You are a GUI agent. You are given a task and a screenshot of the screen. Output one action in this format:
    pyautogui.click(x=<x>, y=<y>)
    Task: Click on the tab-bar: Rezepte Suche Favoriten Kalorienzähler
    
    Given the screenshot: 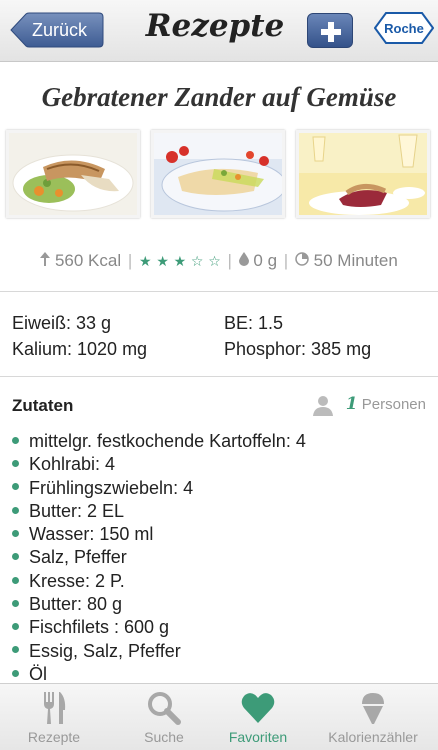 What is the action you would take?
    pyautogui.click(x=219, y=716)
    